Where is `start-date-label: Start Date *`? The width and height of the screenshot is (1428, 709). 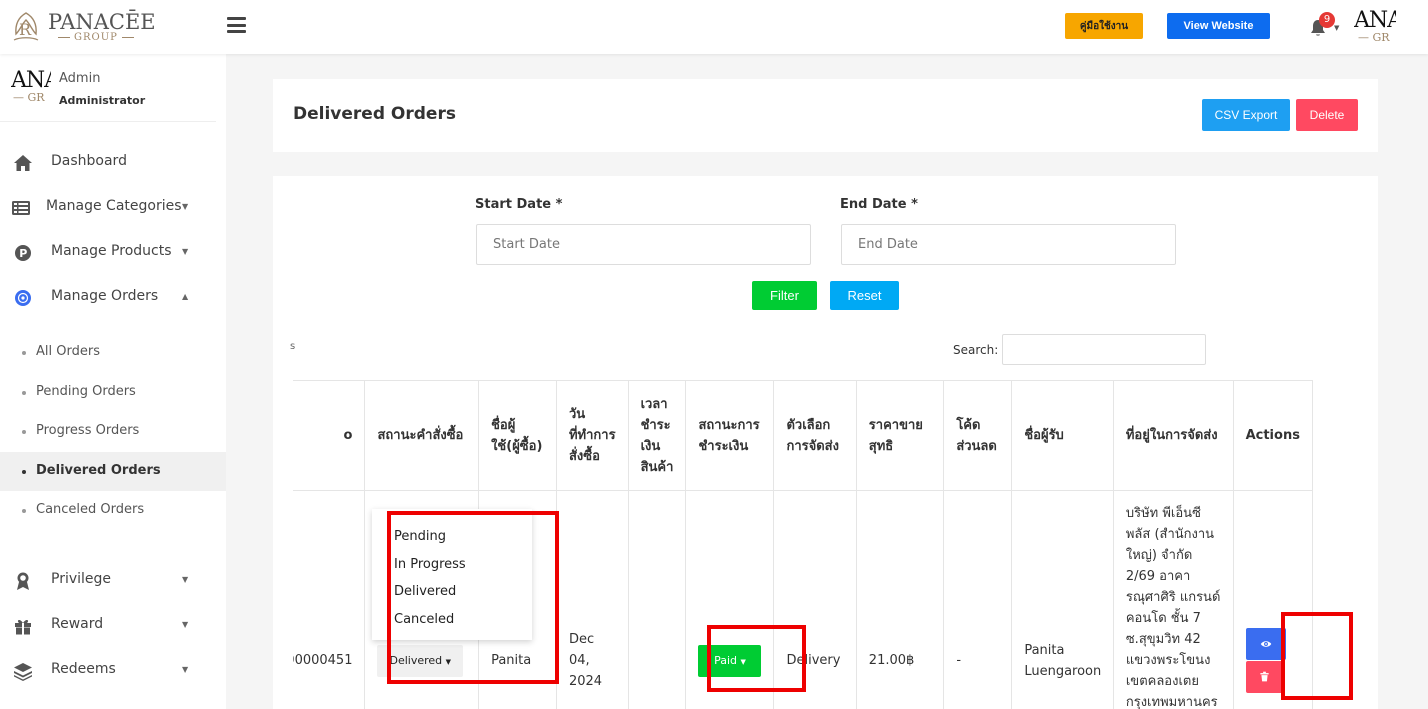 start-date-label: Start Date * is located at coordinates (519, 204).